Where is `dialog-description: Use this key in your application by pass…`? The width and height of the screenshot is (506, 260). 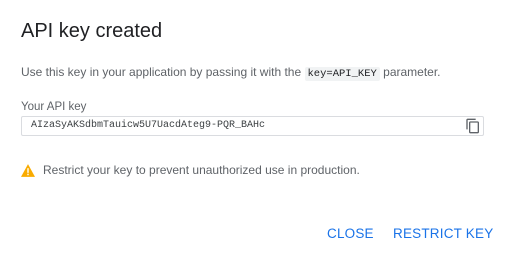 dialog-description: Use this key in your application by pass… is located at coordinates (231, 73).